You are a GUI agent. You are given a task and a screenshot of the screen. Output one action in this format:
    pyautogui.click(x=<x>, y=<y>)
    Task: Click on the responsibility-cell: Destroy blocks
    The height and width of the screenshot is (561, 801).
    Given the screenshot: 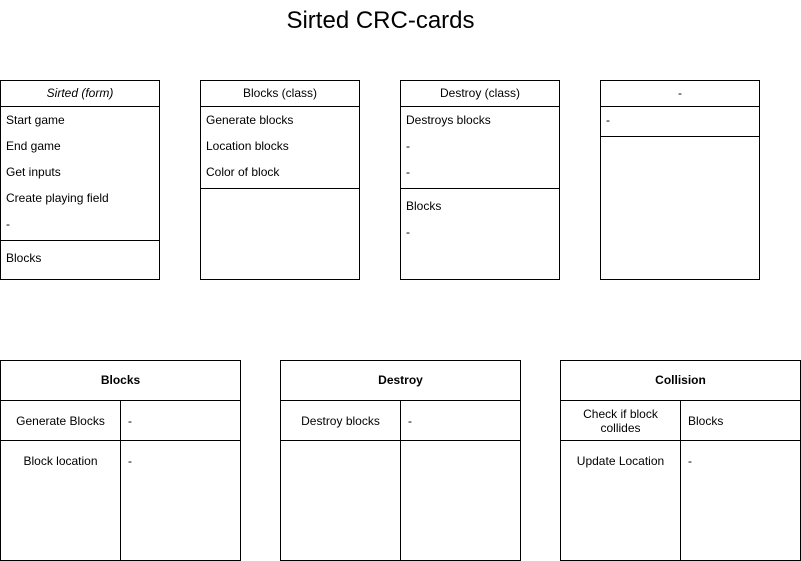 What is the action you would take?
    pyautogui.click(x=341, y=420)
    